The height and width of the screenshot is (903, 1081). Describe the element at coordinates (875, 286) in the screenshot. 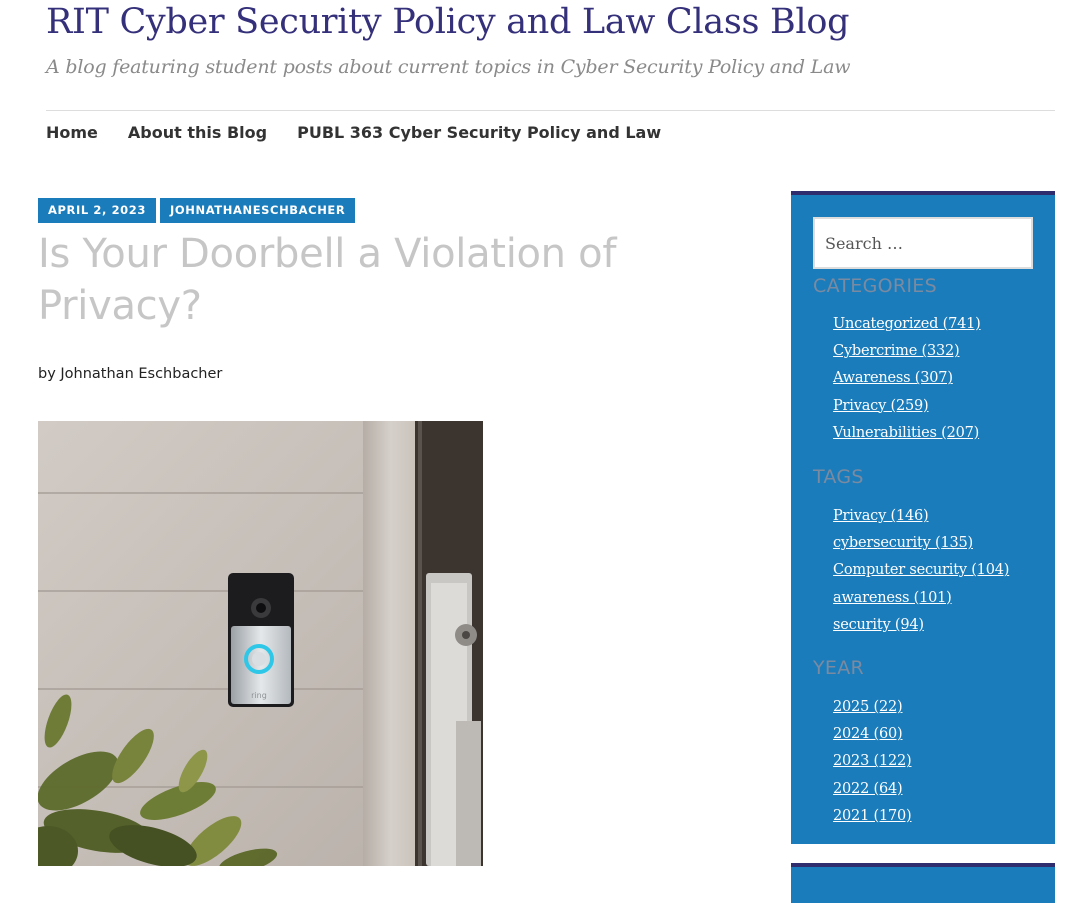

I see `categories-title: CATEGORIES` at that location.